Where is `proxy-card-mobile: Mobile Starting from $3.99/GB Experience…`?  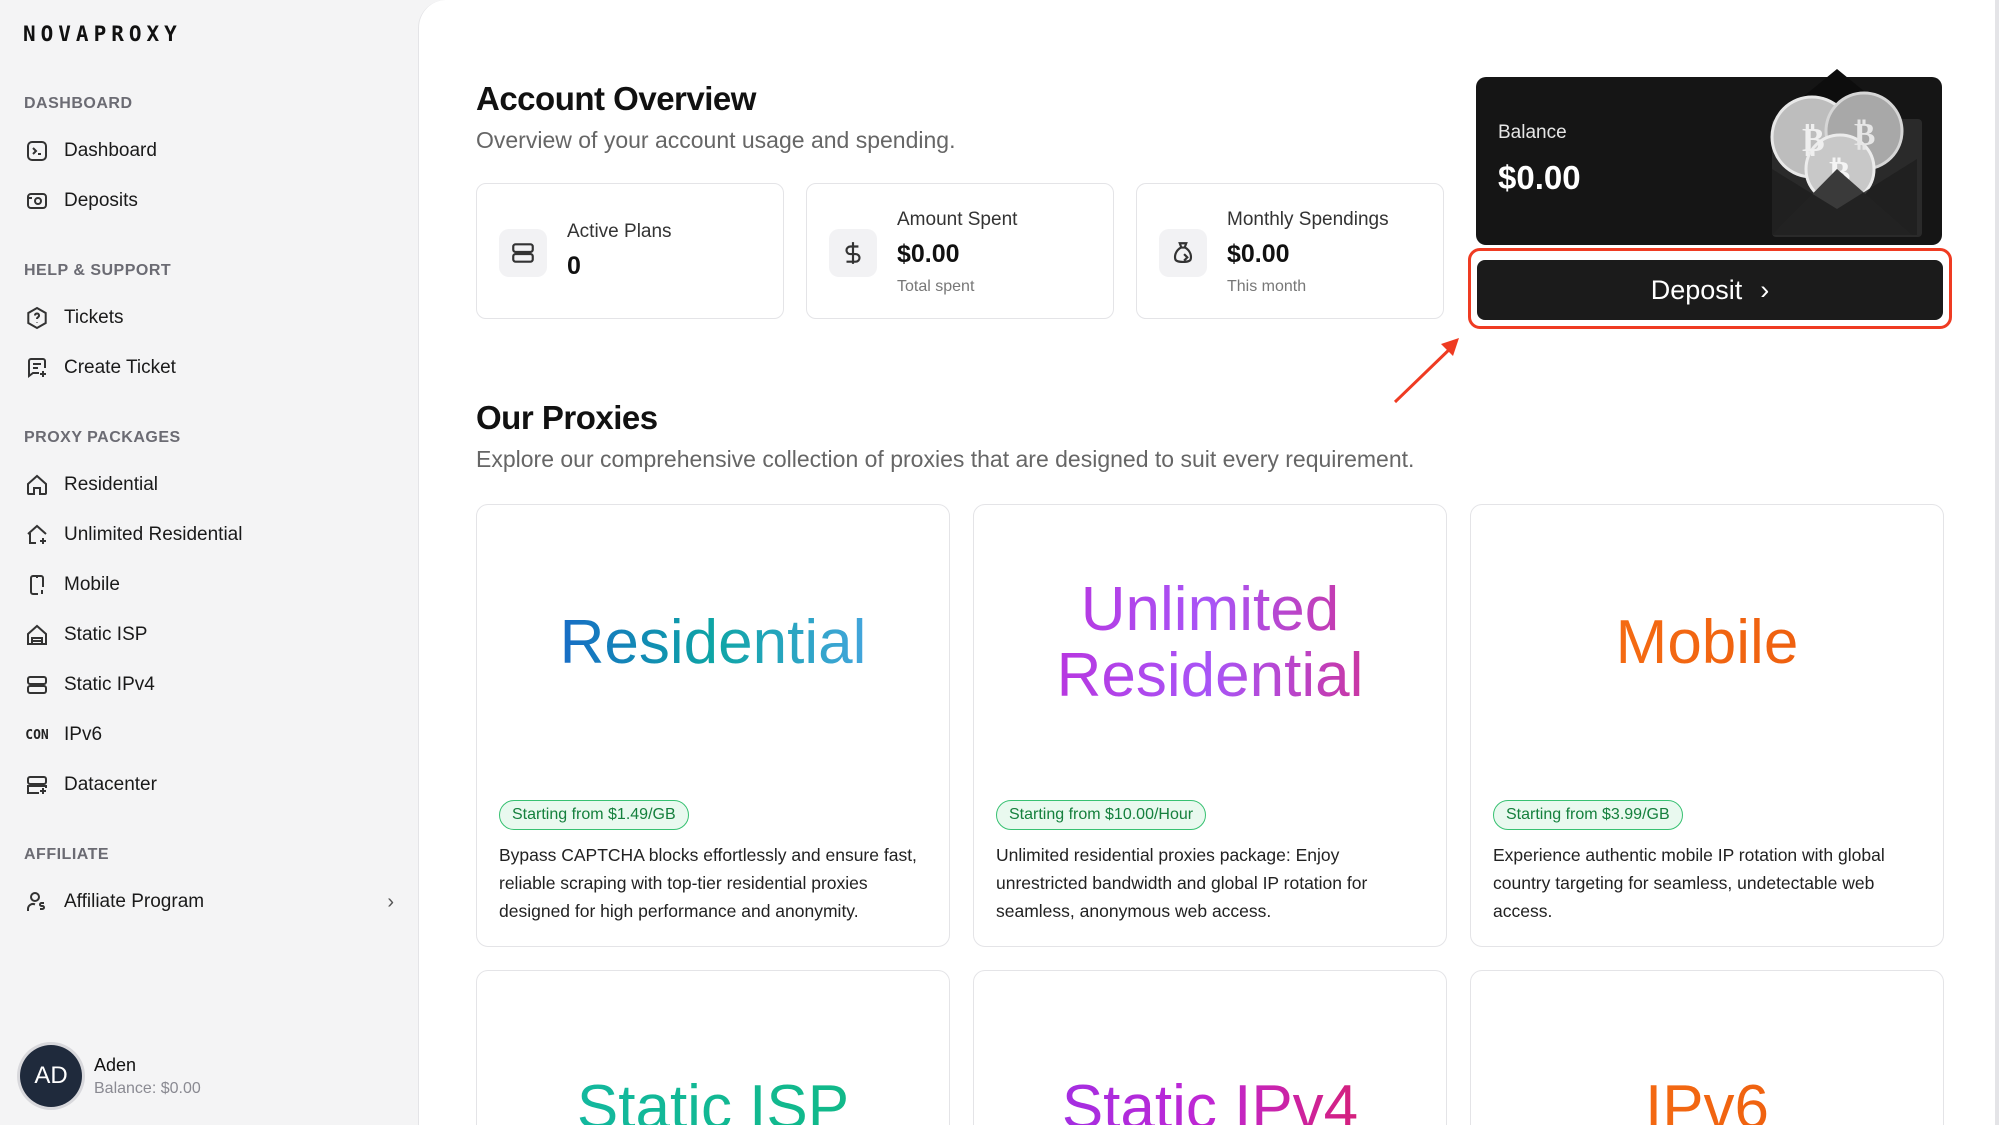 proxy-card-mobile: Mobile Starting from $3.99/GB Experience… is located at coordinates (1707, 725).